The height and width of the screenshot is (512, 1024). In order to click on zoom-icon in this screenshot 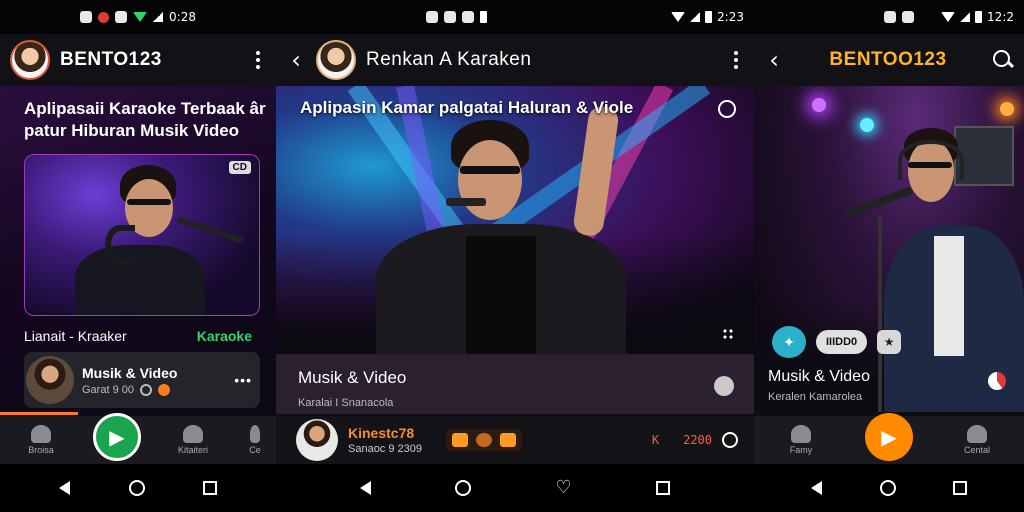, I will do `click(727, 109)`.